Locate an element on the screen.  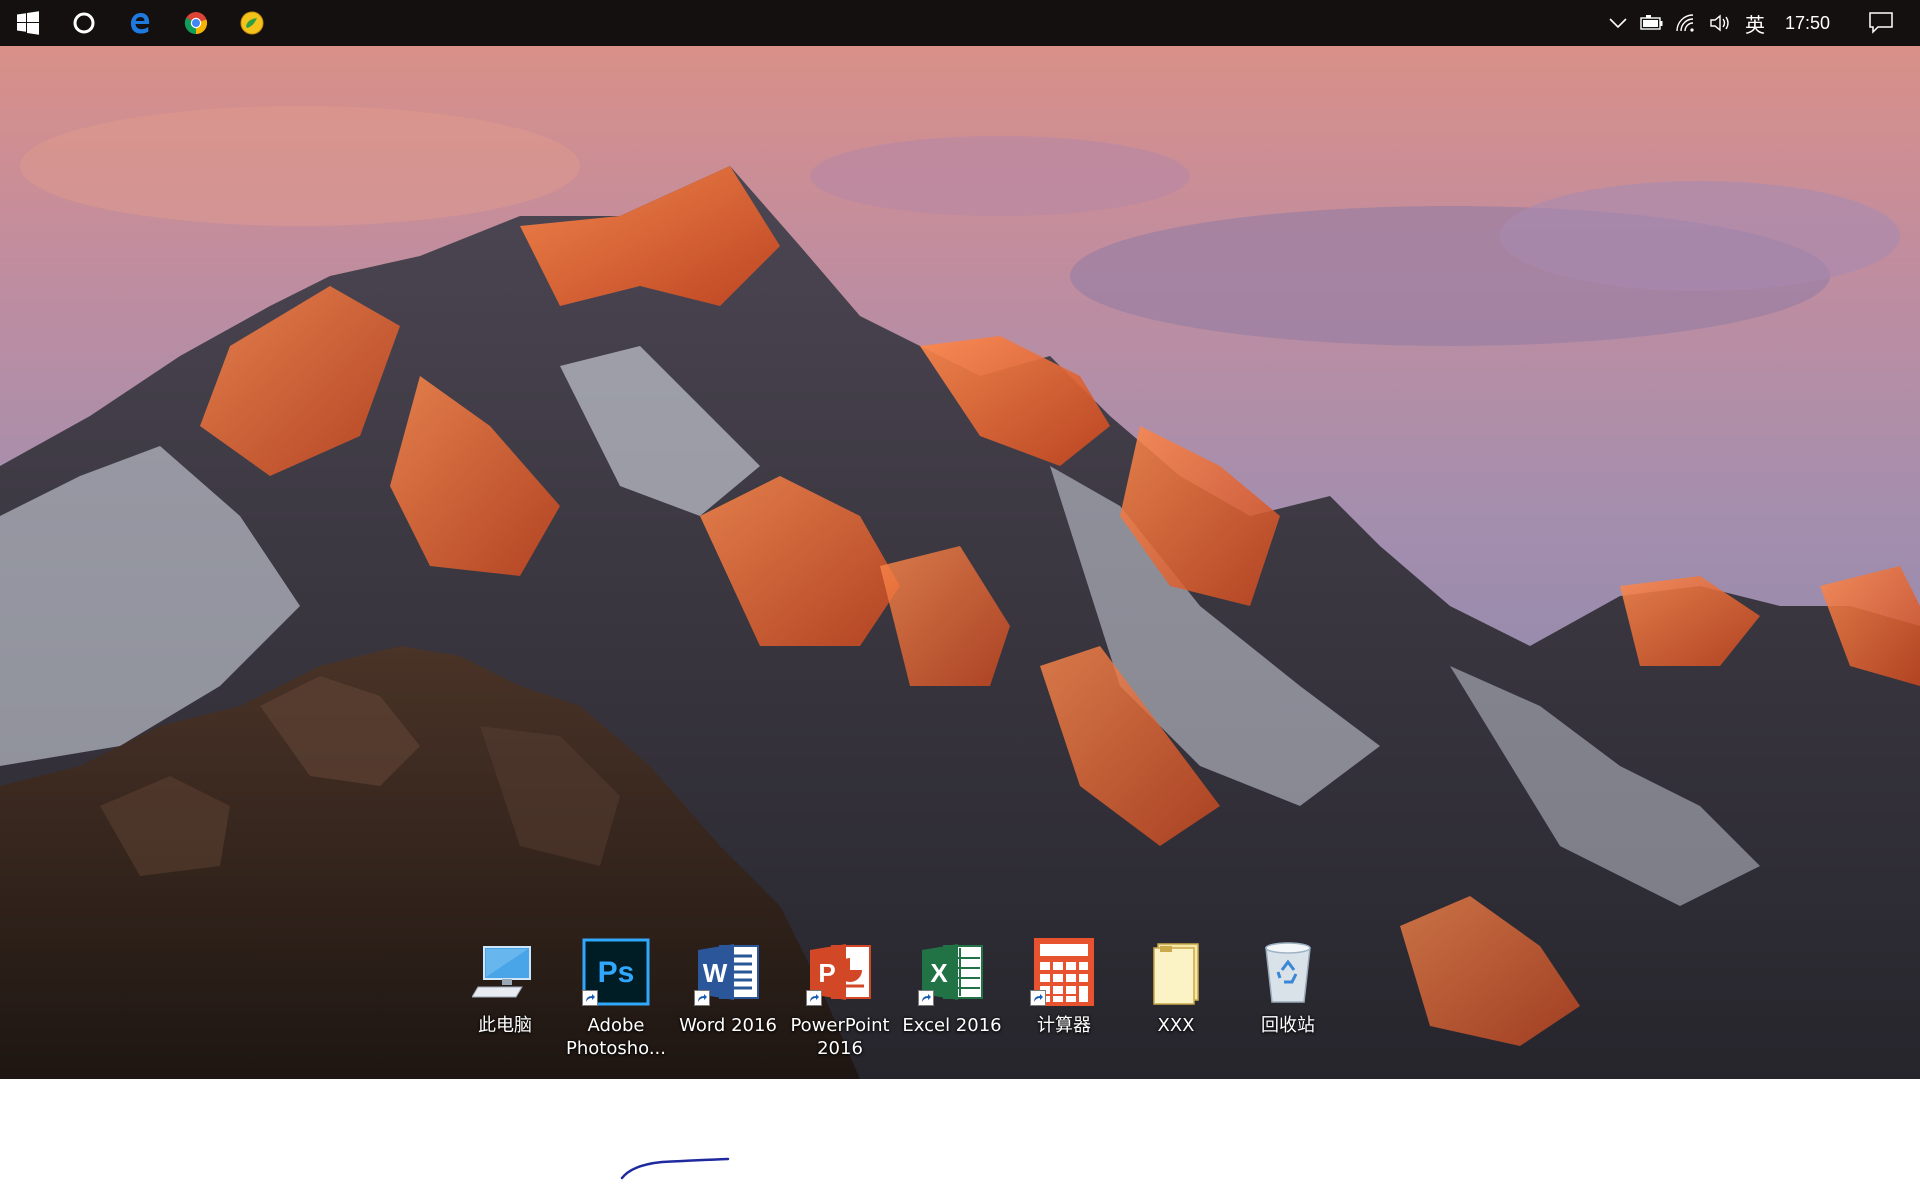
desktop-icon-label: XXX is located at coordinates (1176, 1025).